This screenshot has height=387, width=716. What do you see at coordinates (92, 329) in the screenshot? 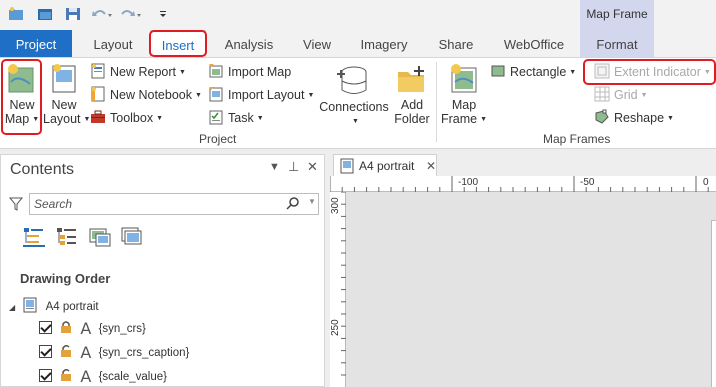
I see `tree-item: A {syn_crs}` at bounding box center [92, 329].